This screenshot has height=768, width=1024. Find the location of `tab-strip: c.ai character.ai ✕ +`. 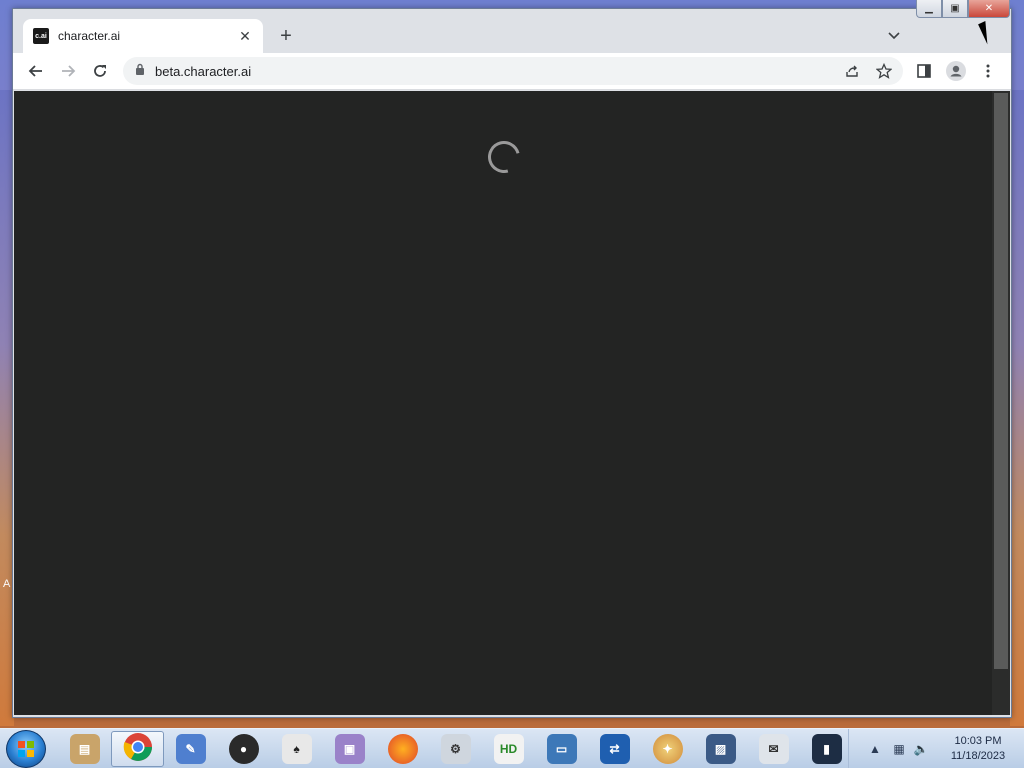

tab-strip: c.ai character.ai ✕ + is located at coordinates (512, 31).